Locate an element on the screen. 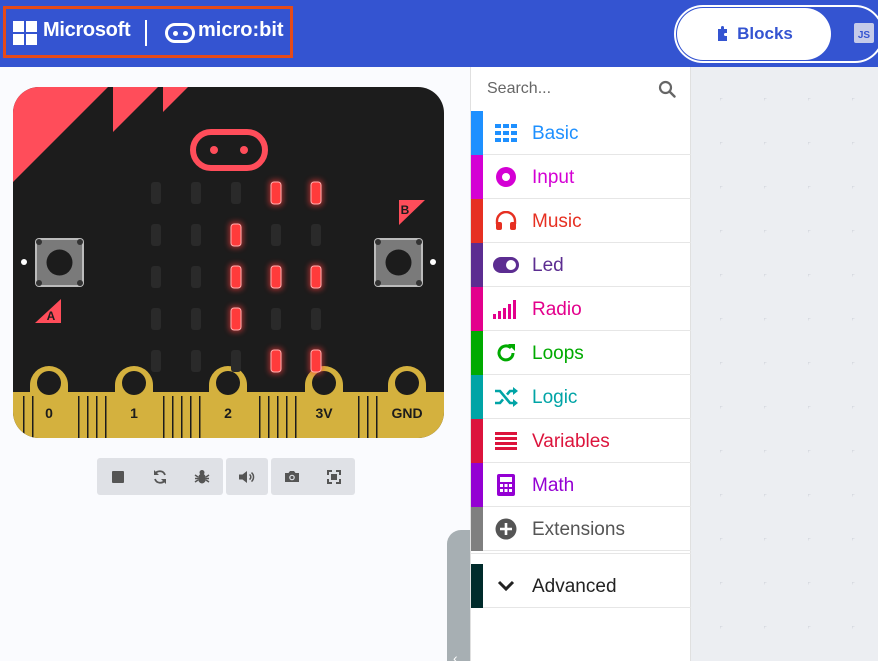 The height and width of the screenshot is (661, 878). microbit-brand-label: micro:bit is located at coordinates (241, 30).